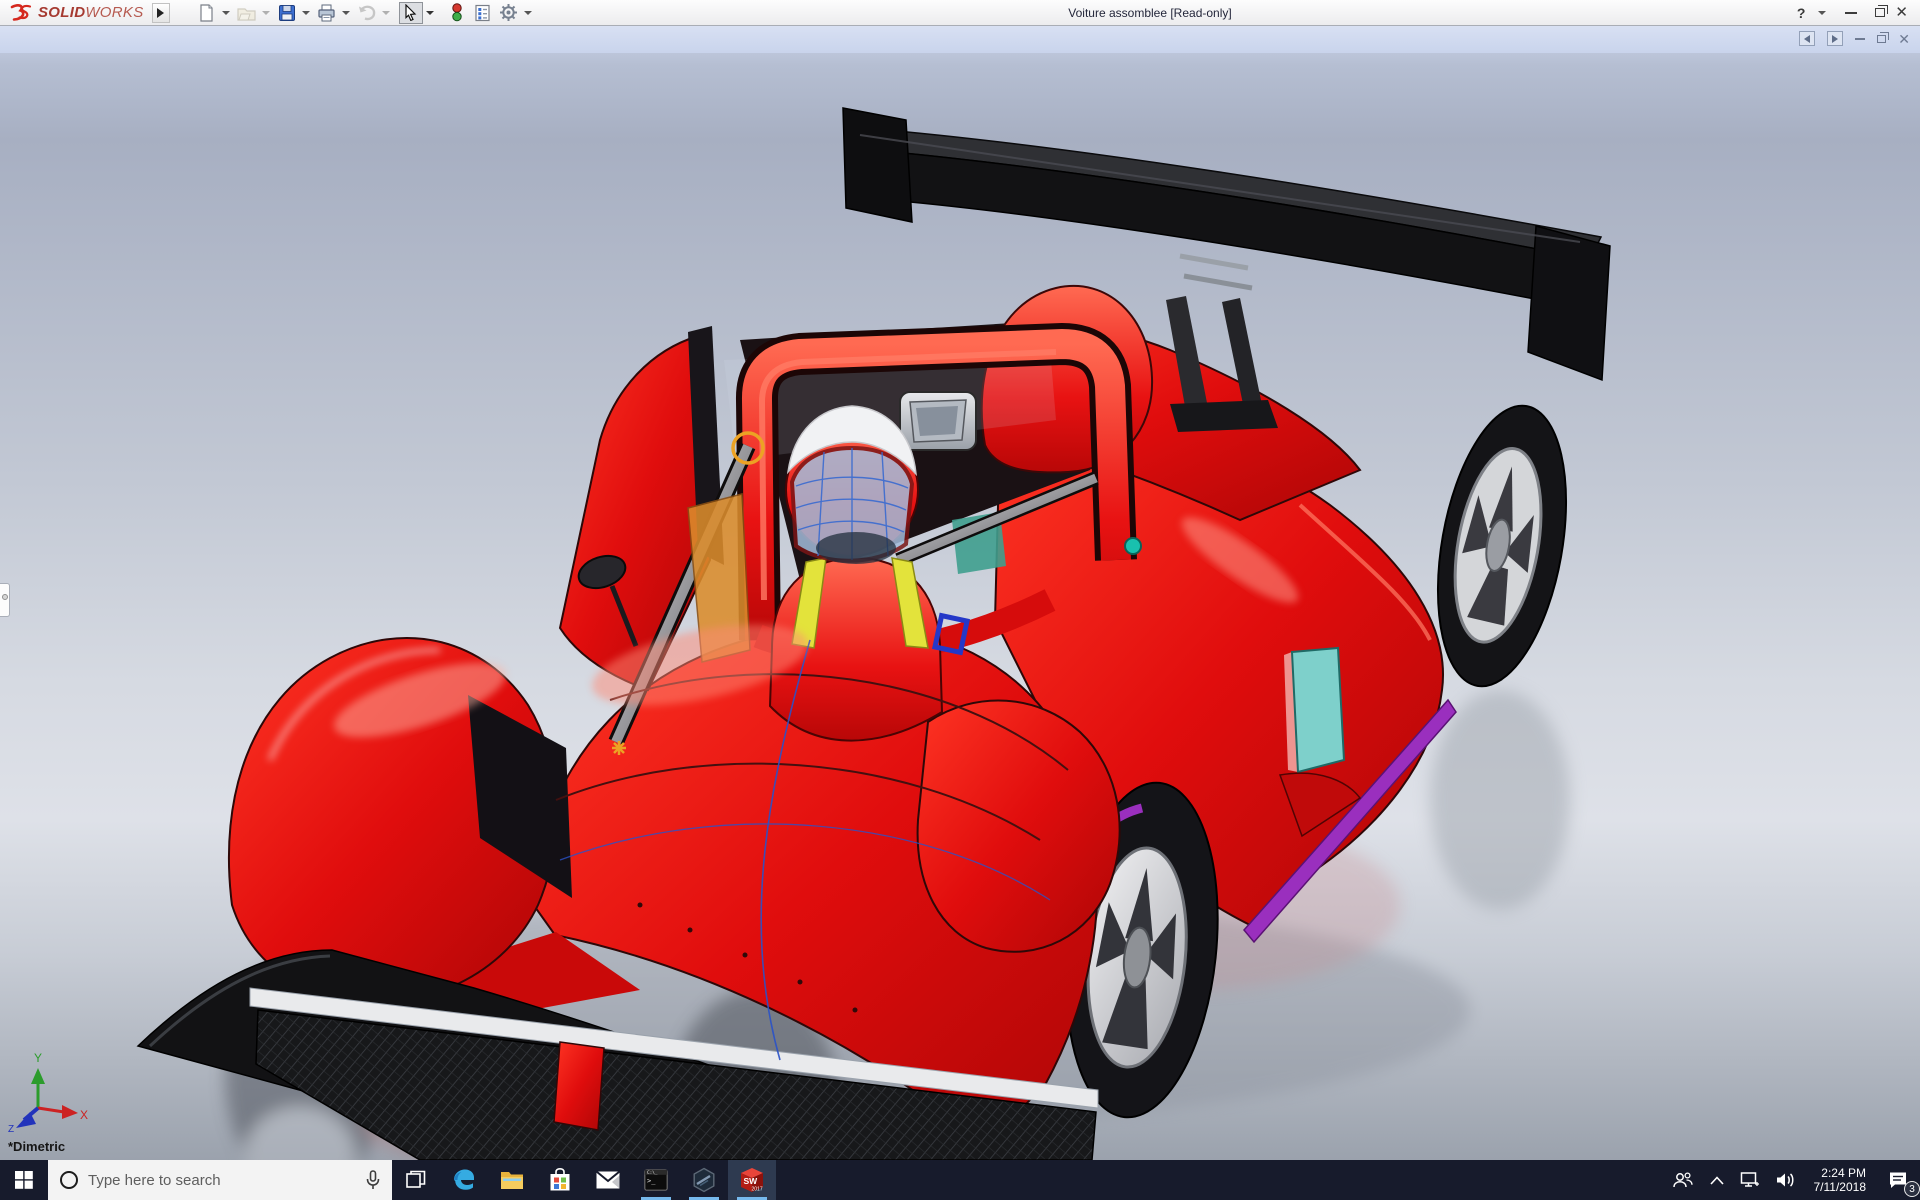  What do you see at coordinates (214, 13) in the screenshot?
I see `toolbar-new` at bounding box center [214, 13].